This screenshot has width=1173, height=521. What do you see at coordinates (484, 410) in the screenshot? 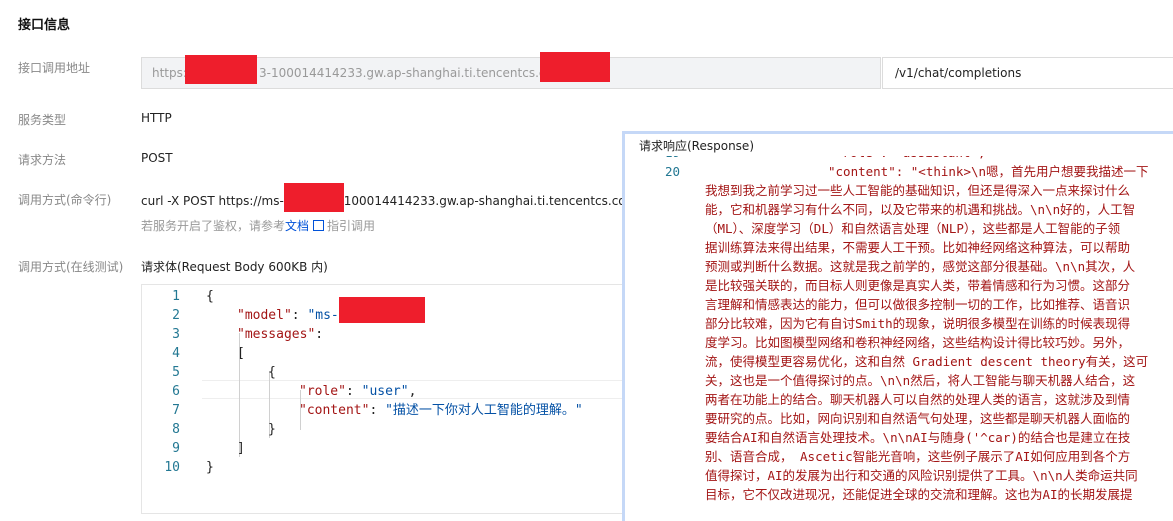
I see `code-token: "描述一下你对人工智能的理解。"` at bounding box center [484, 410].